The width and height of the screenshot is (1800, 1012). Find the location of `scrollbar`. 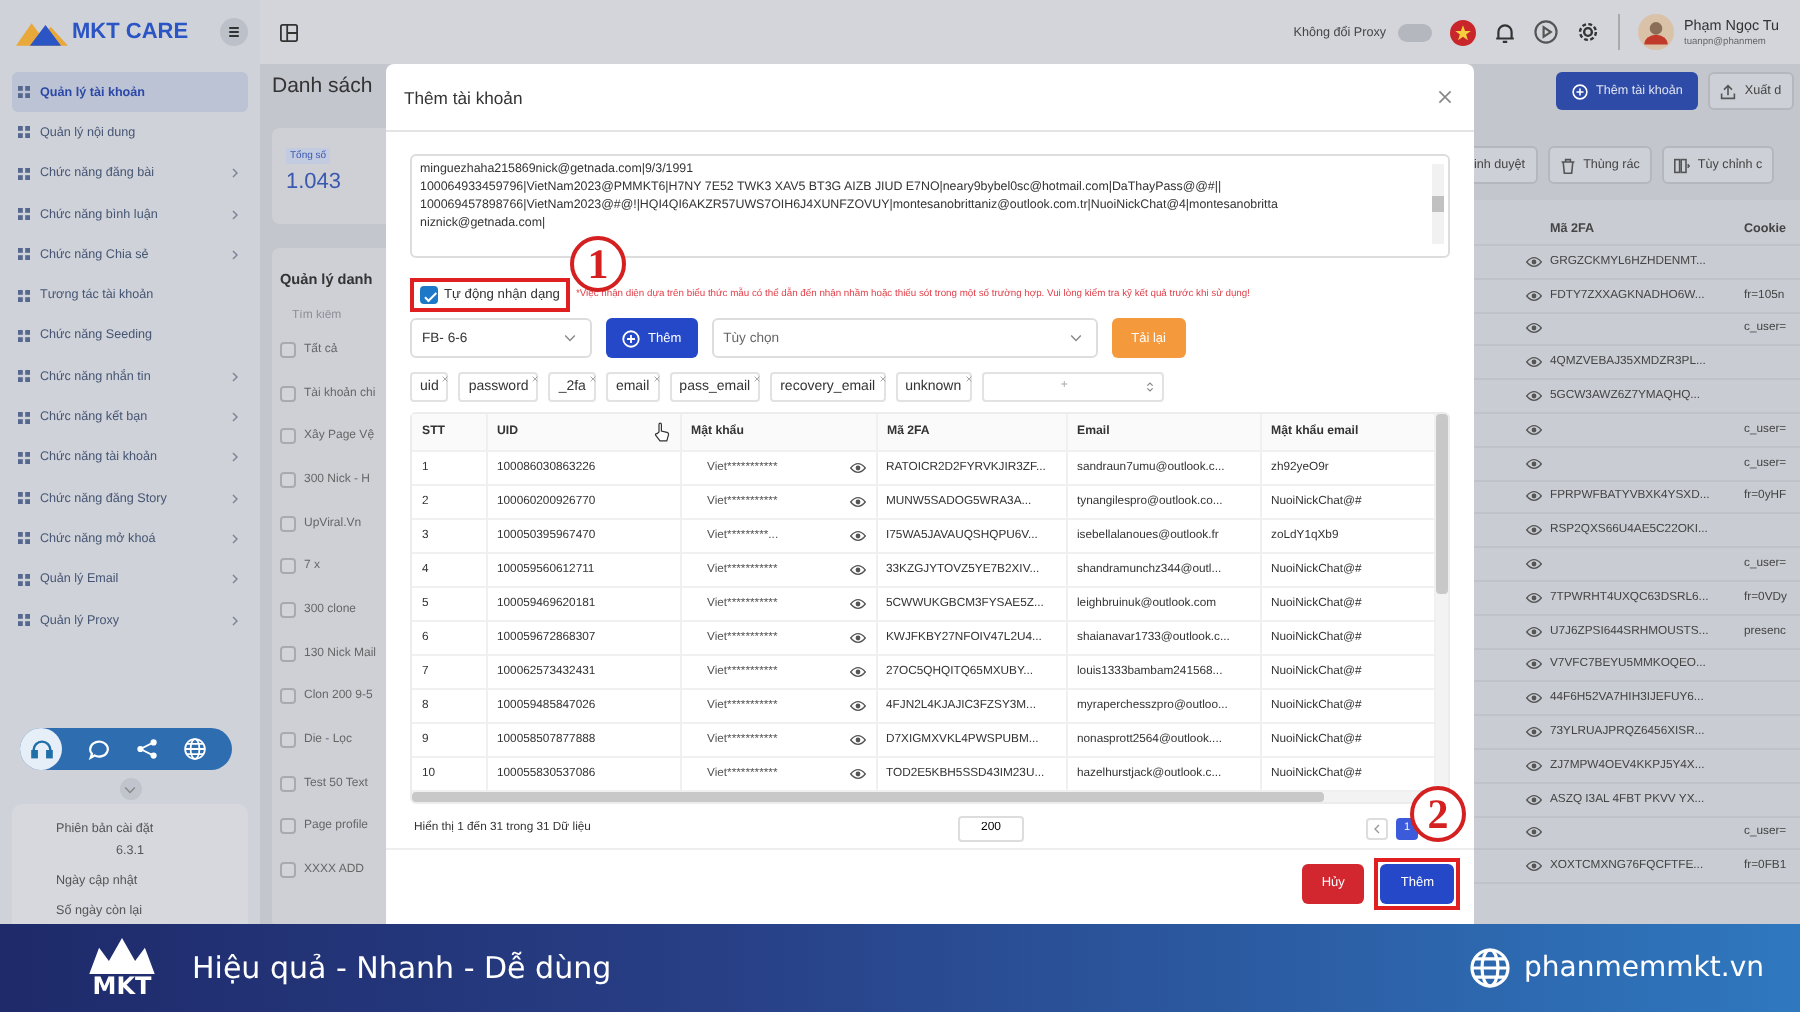

scrollbar is located at coordinates (1438, 204).